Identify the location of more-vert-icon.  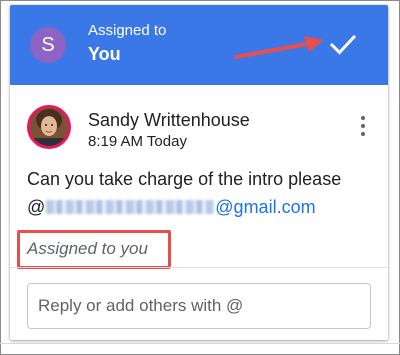
(363, 128).